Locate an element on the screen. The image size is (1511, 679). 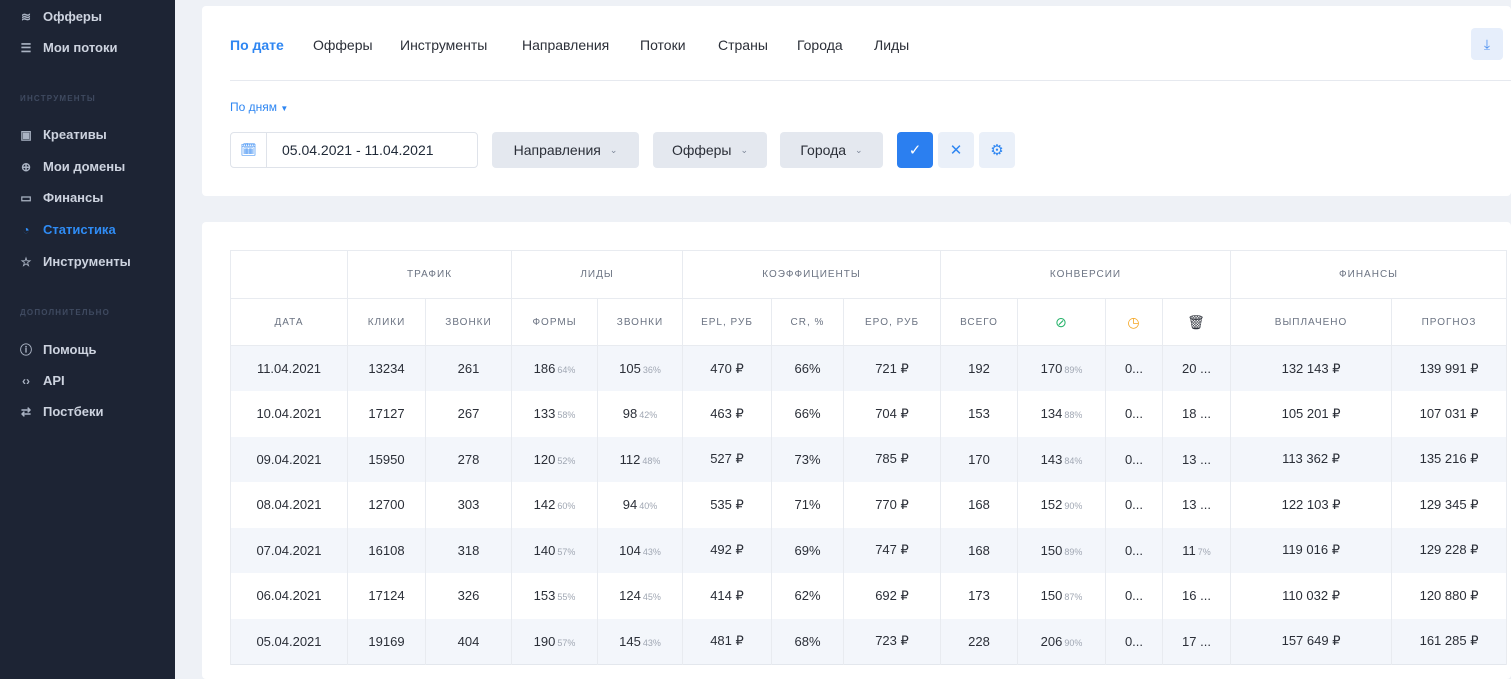
col-header-lead-calls: ЗВОНКИ is located at coordinates (640, 322).